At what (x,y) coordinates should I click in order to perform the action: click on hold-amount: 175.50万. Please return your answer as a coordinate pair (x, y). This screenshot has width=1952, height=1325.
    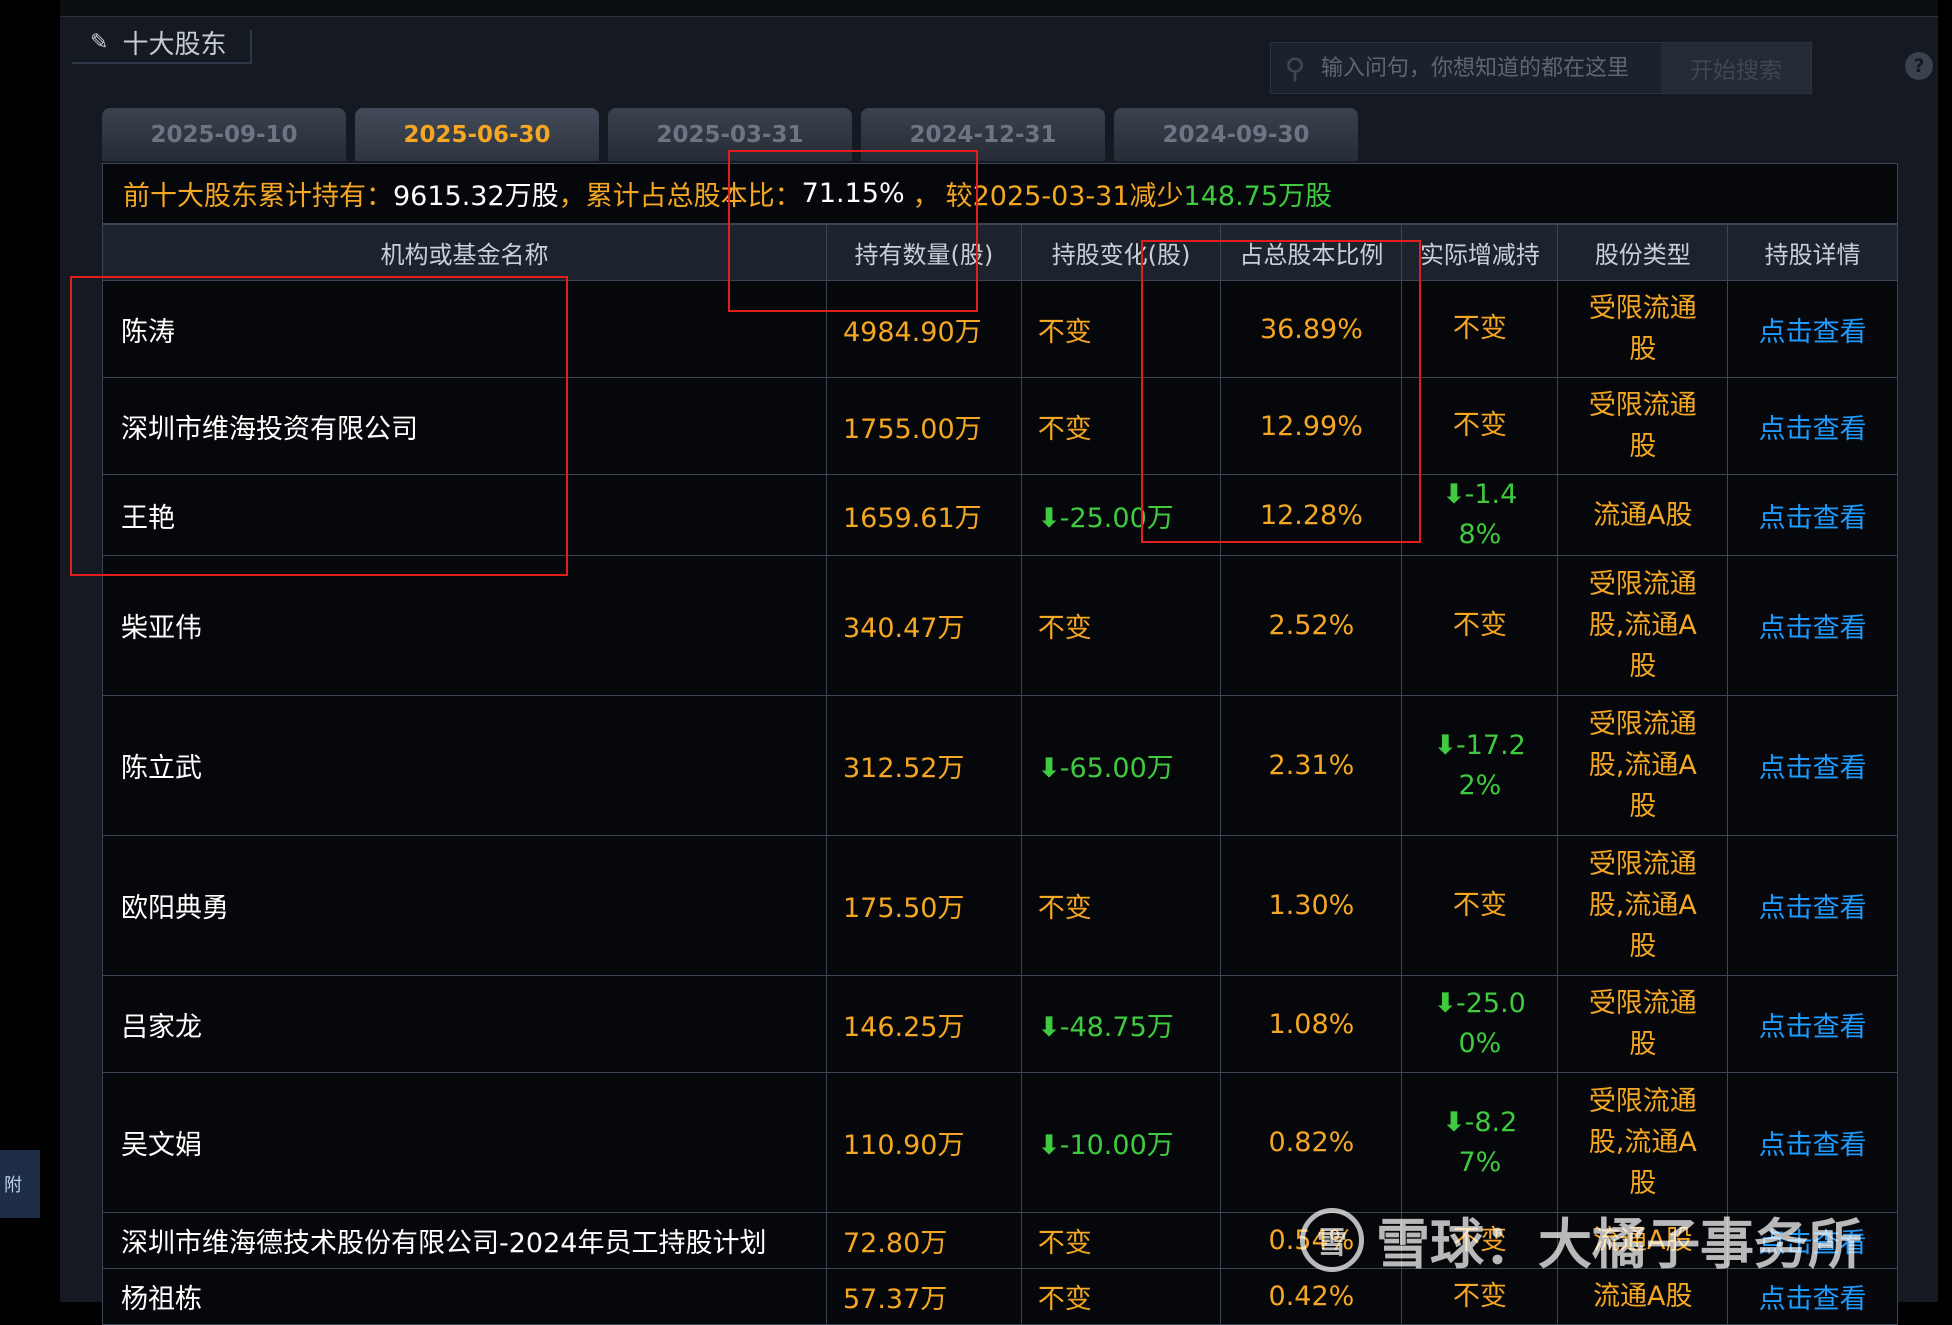
    Looking at the image, I should click on (903, 908).